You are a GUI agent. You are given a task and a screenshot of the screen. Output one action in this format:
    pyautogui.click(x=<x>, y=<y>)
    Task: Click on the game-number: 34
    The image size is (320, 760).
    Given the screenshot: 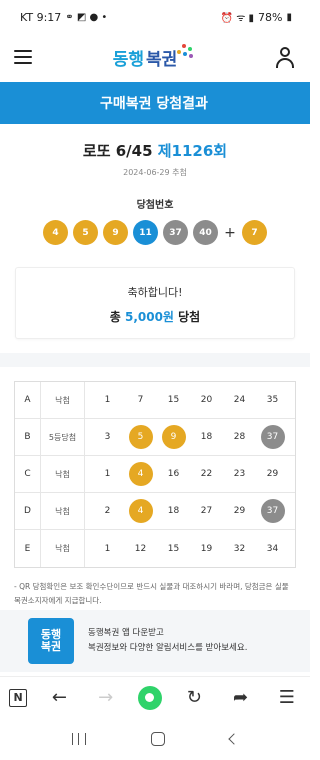 What is the action you would take?
    pyautogui.click(x=272, y=548)
    